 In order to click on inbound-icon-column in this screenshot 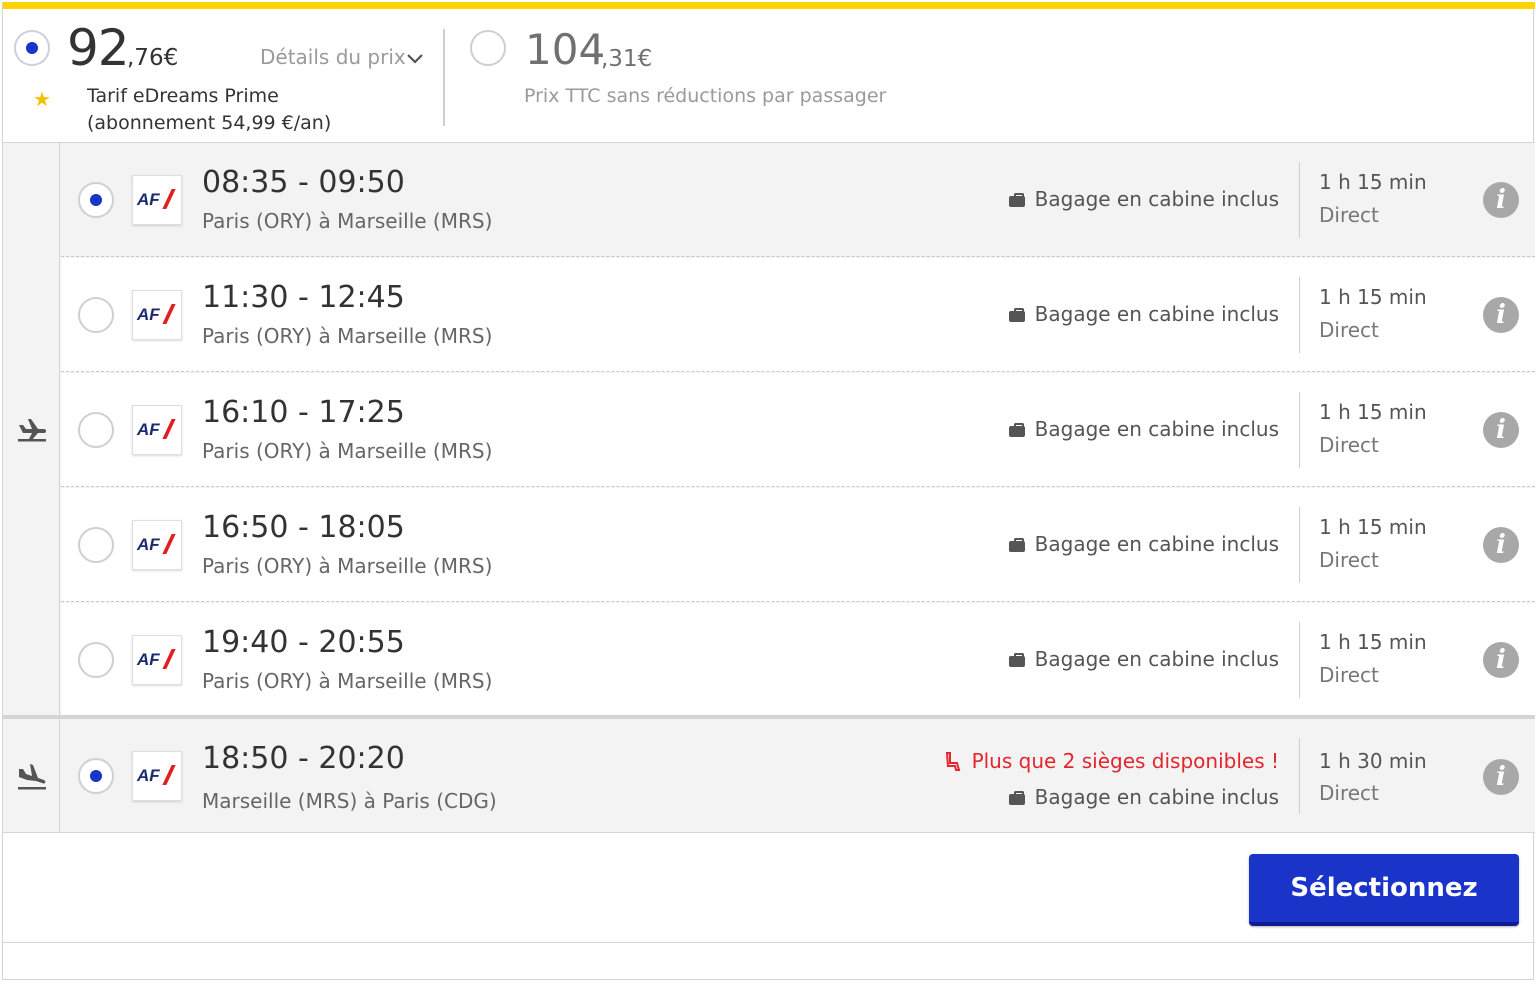, I will do `click(31, 775)`.